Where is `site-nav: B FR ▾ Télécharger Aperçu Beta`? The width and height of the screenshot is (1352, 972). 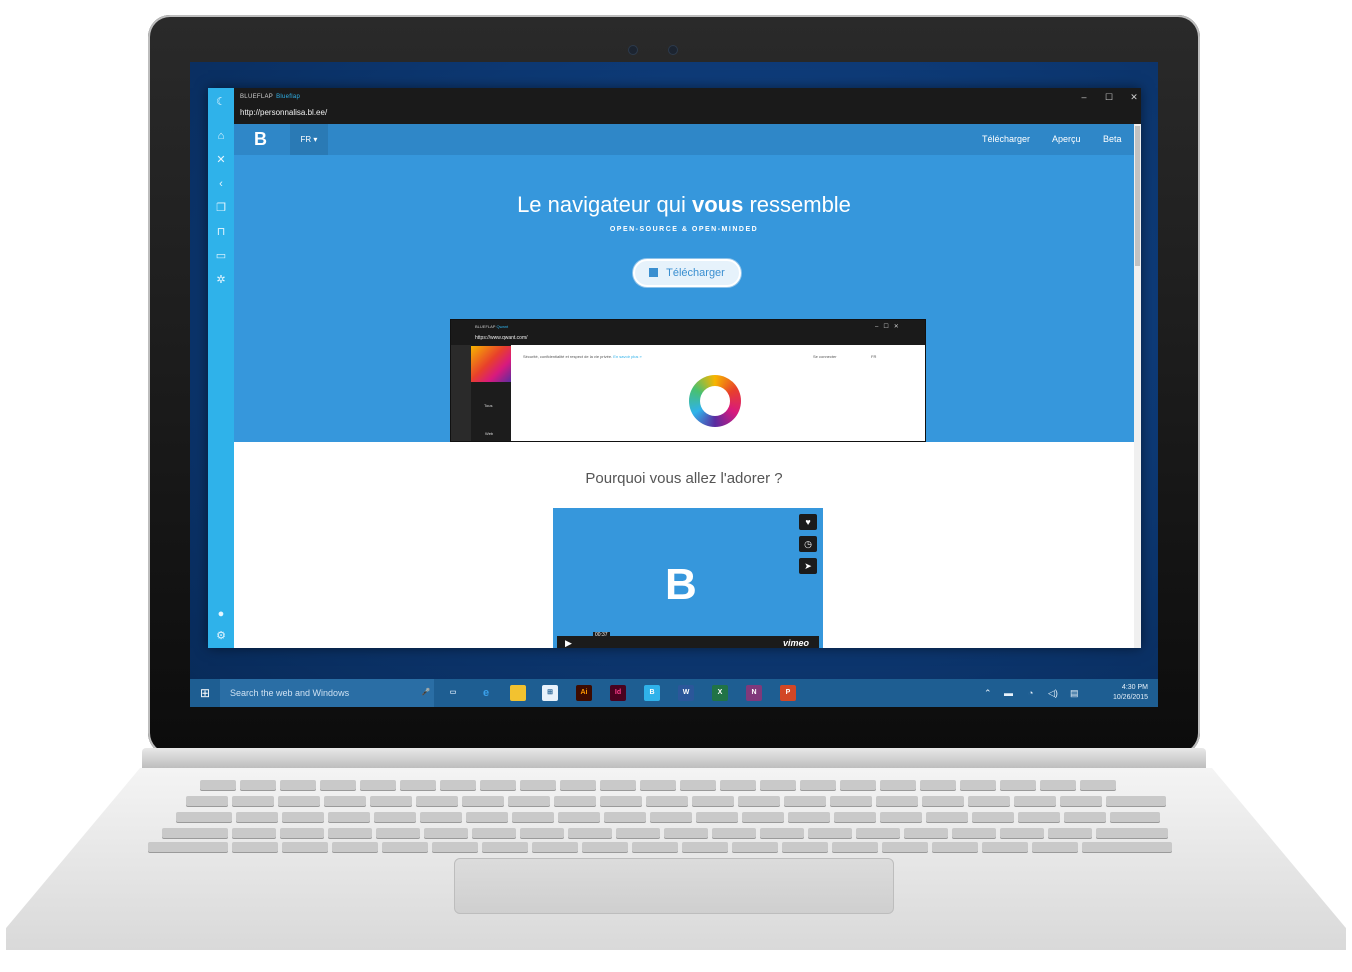
site-nav: B FR ▾ Télécharger Aperçu Beta is located at coordinates (684, 139).